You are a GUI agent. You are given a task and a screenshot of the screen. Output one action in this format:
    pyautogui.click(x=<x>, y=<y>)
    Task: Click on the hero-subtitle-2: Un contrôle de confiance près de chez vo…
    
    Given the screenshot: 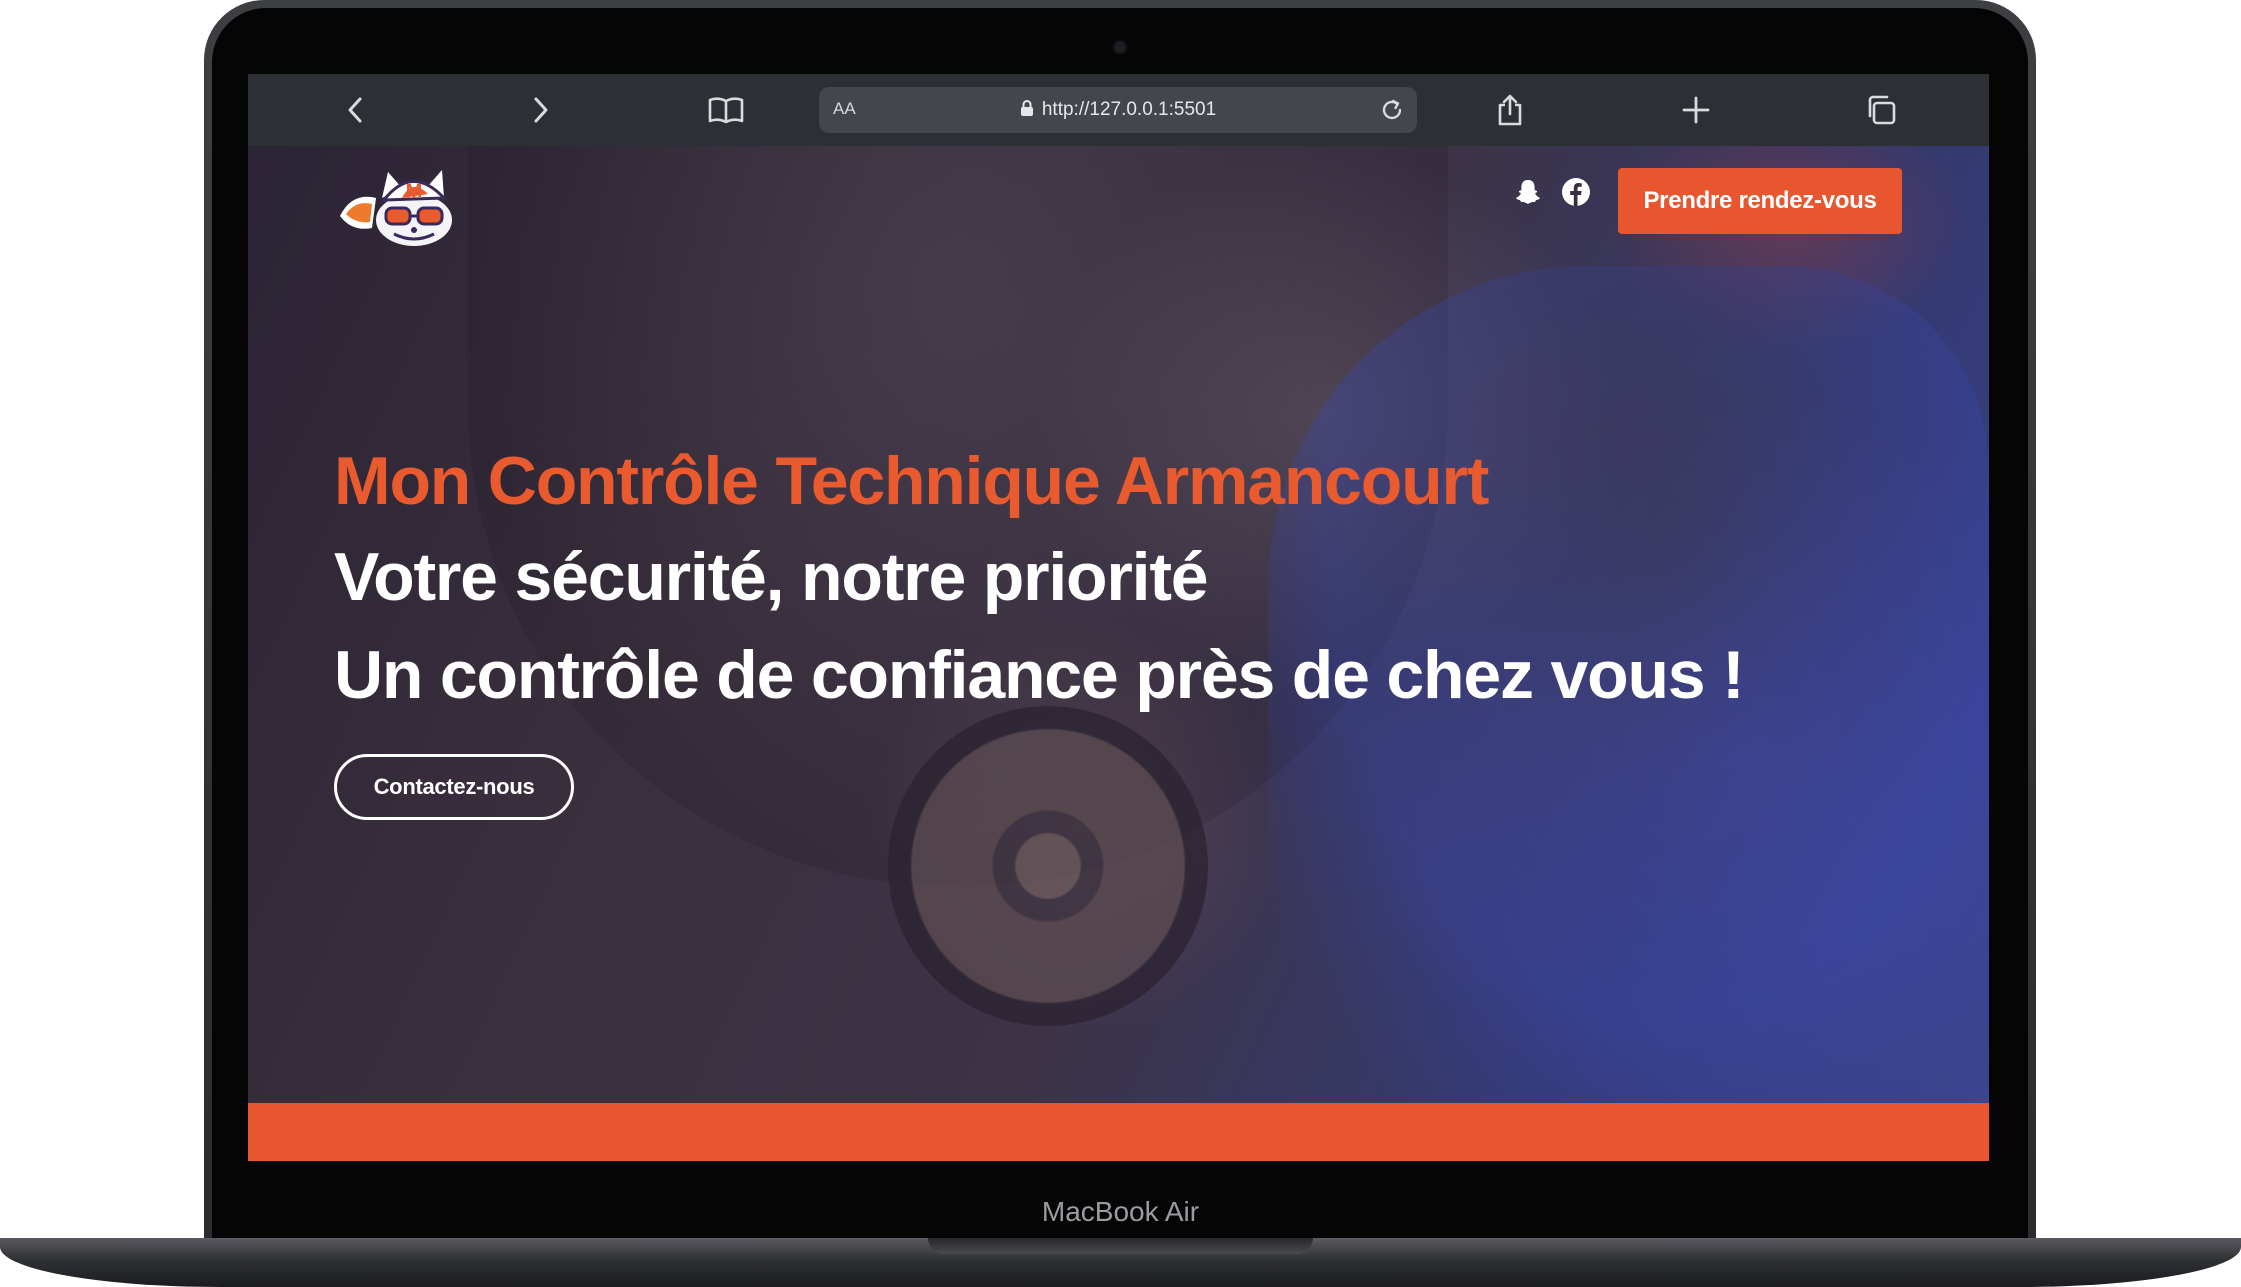 What is the action you would take?
    pyautogui.click(x=1039, y=675)
    